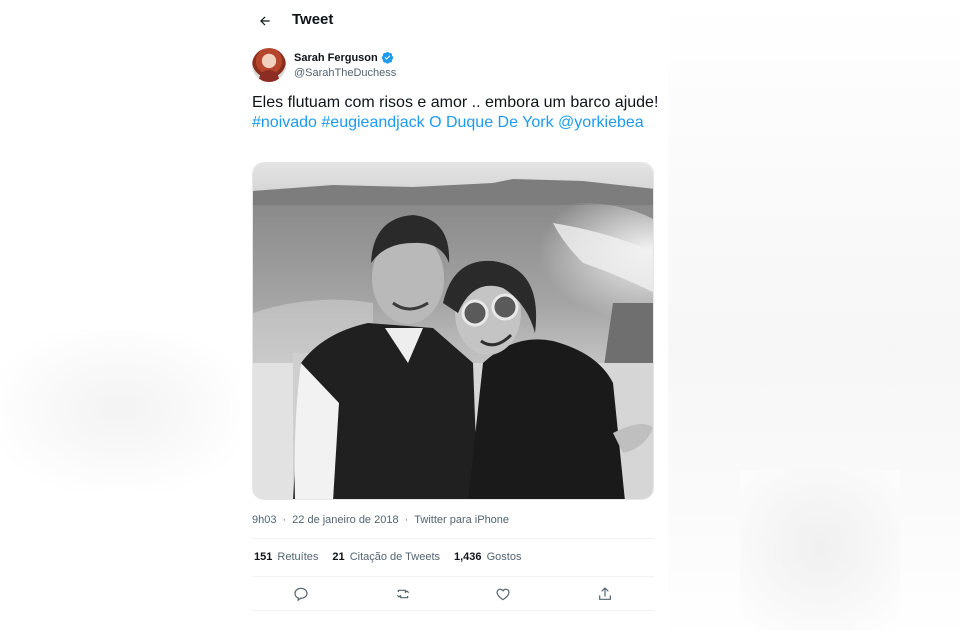 The width and height of the screenshot is (960, 640). I want to click on tweet-time: 9h03, so click(264, 520).